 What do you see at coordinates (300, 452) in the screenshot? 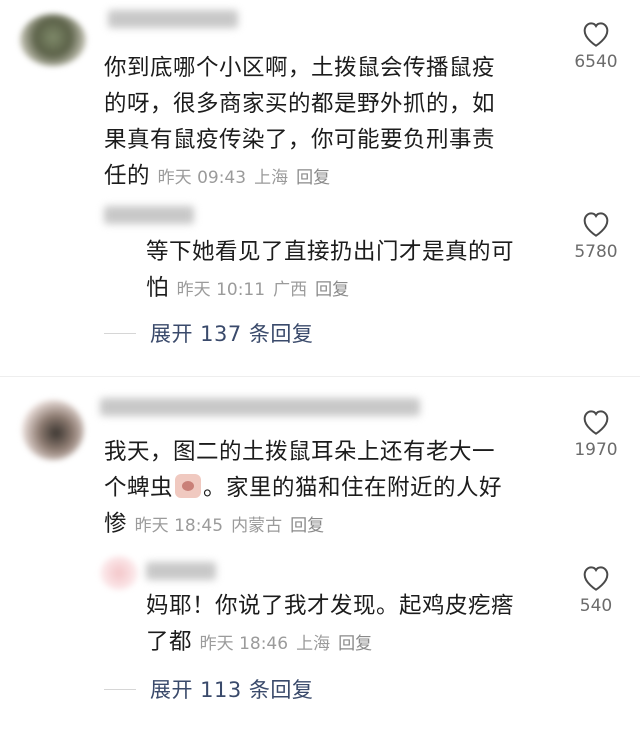
I see `comment-line: 我天，图二的土拨鼠耳朵上还有老大一` at bounding box center [300, 452].